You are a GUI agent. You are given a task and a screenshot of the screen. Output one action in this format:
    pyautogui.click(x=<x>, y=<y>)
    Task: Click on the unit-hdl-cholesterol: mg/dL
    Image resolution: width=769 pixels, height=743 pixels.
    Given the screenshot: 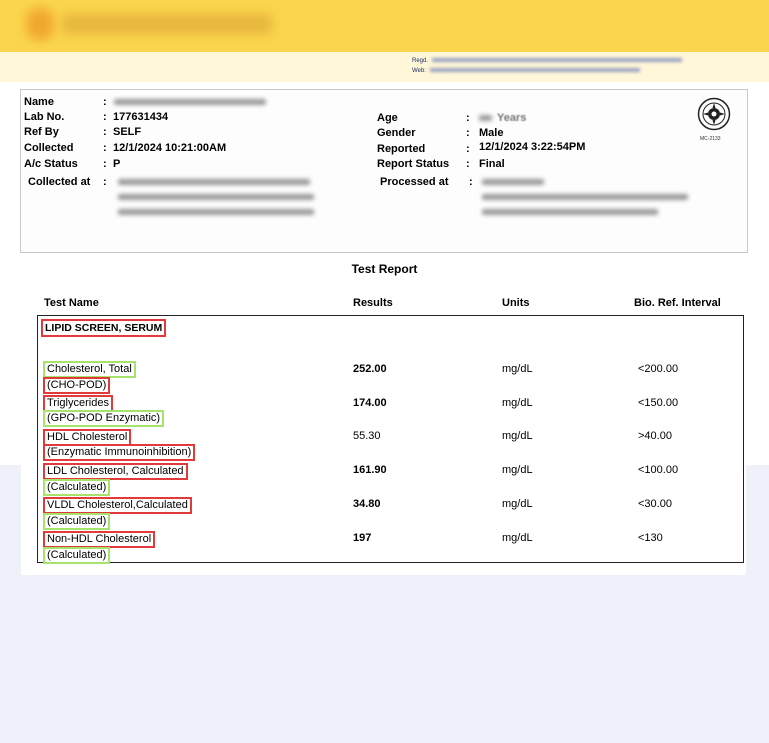 What is the action you would take?
    pyautogui.click(x=517, y=436)
    